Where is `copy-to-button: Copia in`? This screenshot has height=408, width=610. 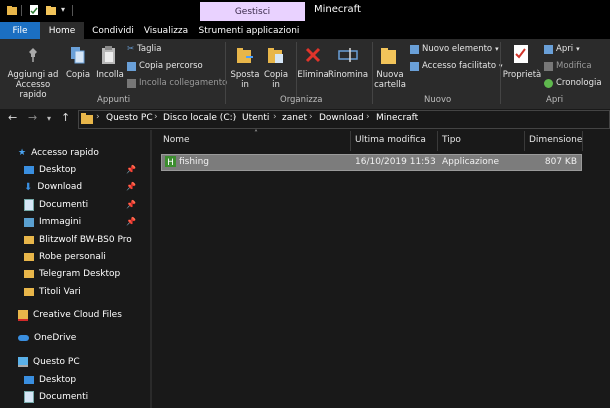 copy-to-button: Copia in is located at coordinates (276, 80).